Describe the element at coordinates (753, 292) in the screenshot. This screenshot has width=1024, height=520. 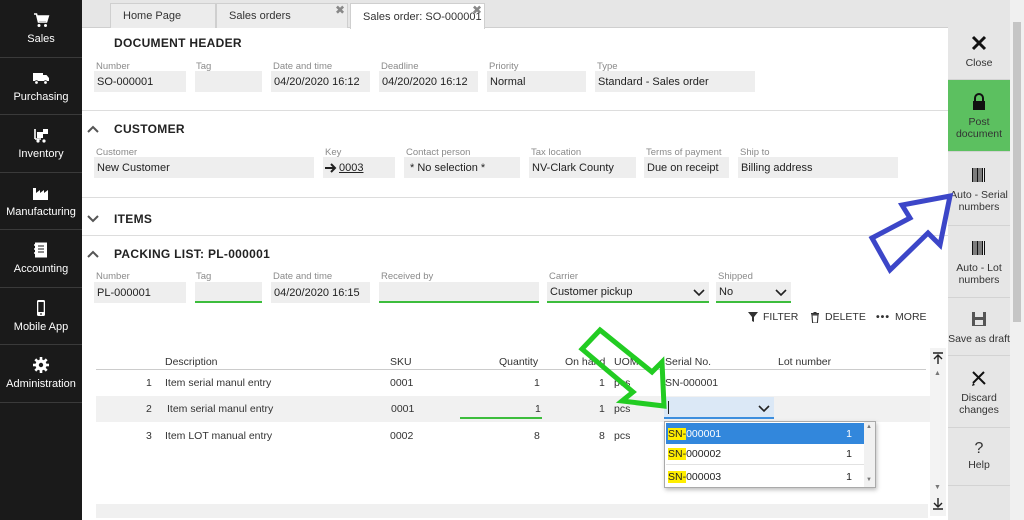
I see `shipped-select: No` at that location.